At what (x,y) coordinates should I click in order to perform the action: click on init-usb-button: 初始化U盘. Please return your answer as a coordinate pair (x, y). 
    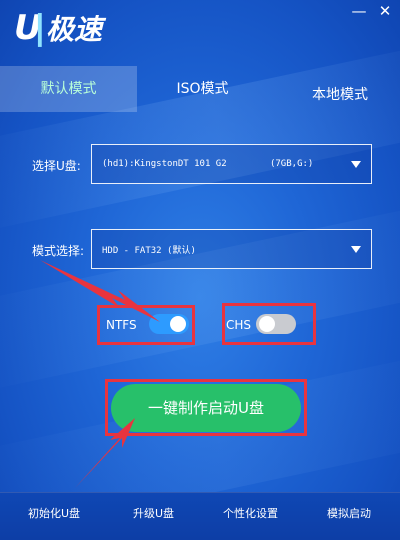
    Looking at the image, I should click on (54, 513).